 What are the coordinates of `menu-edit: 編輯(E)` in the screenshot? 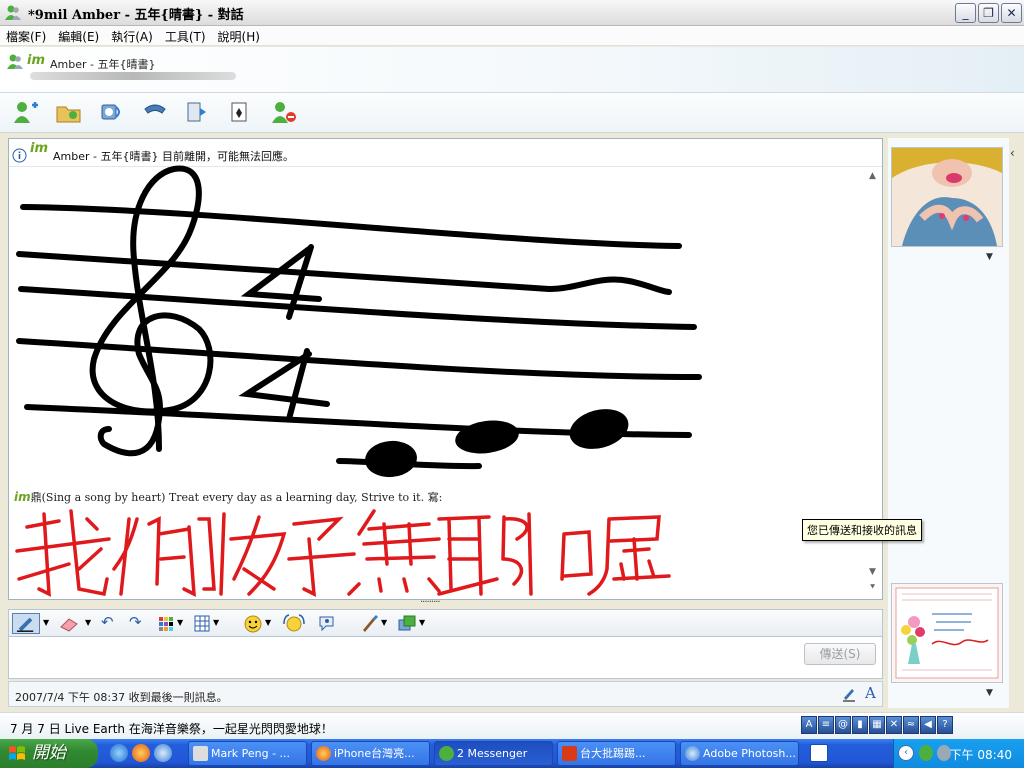 It's located at (78, 35).